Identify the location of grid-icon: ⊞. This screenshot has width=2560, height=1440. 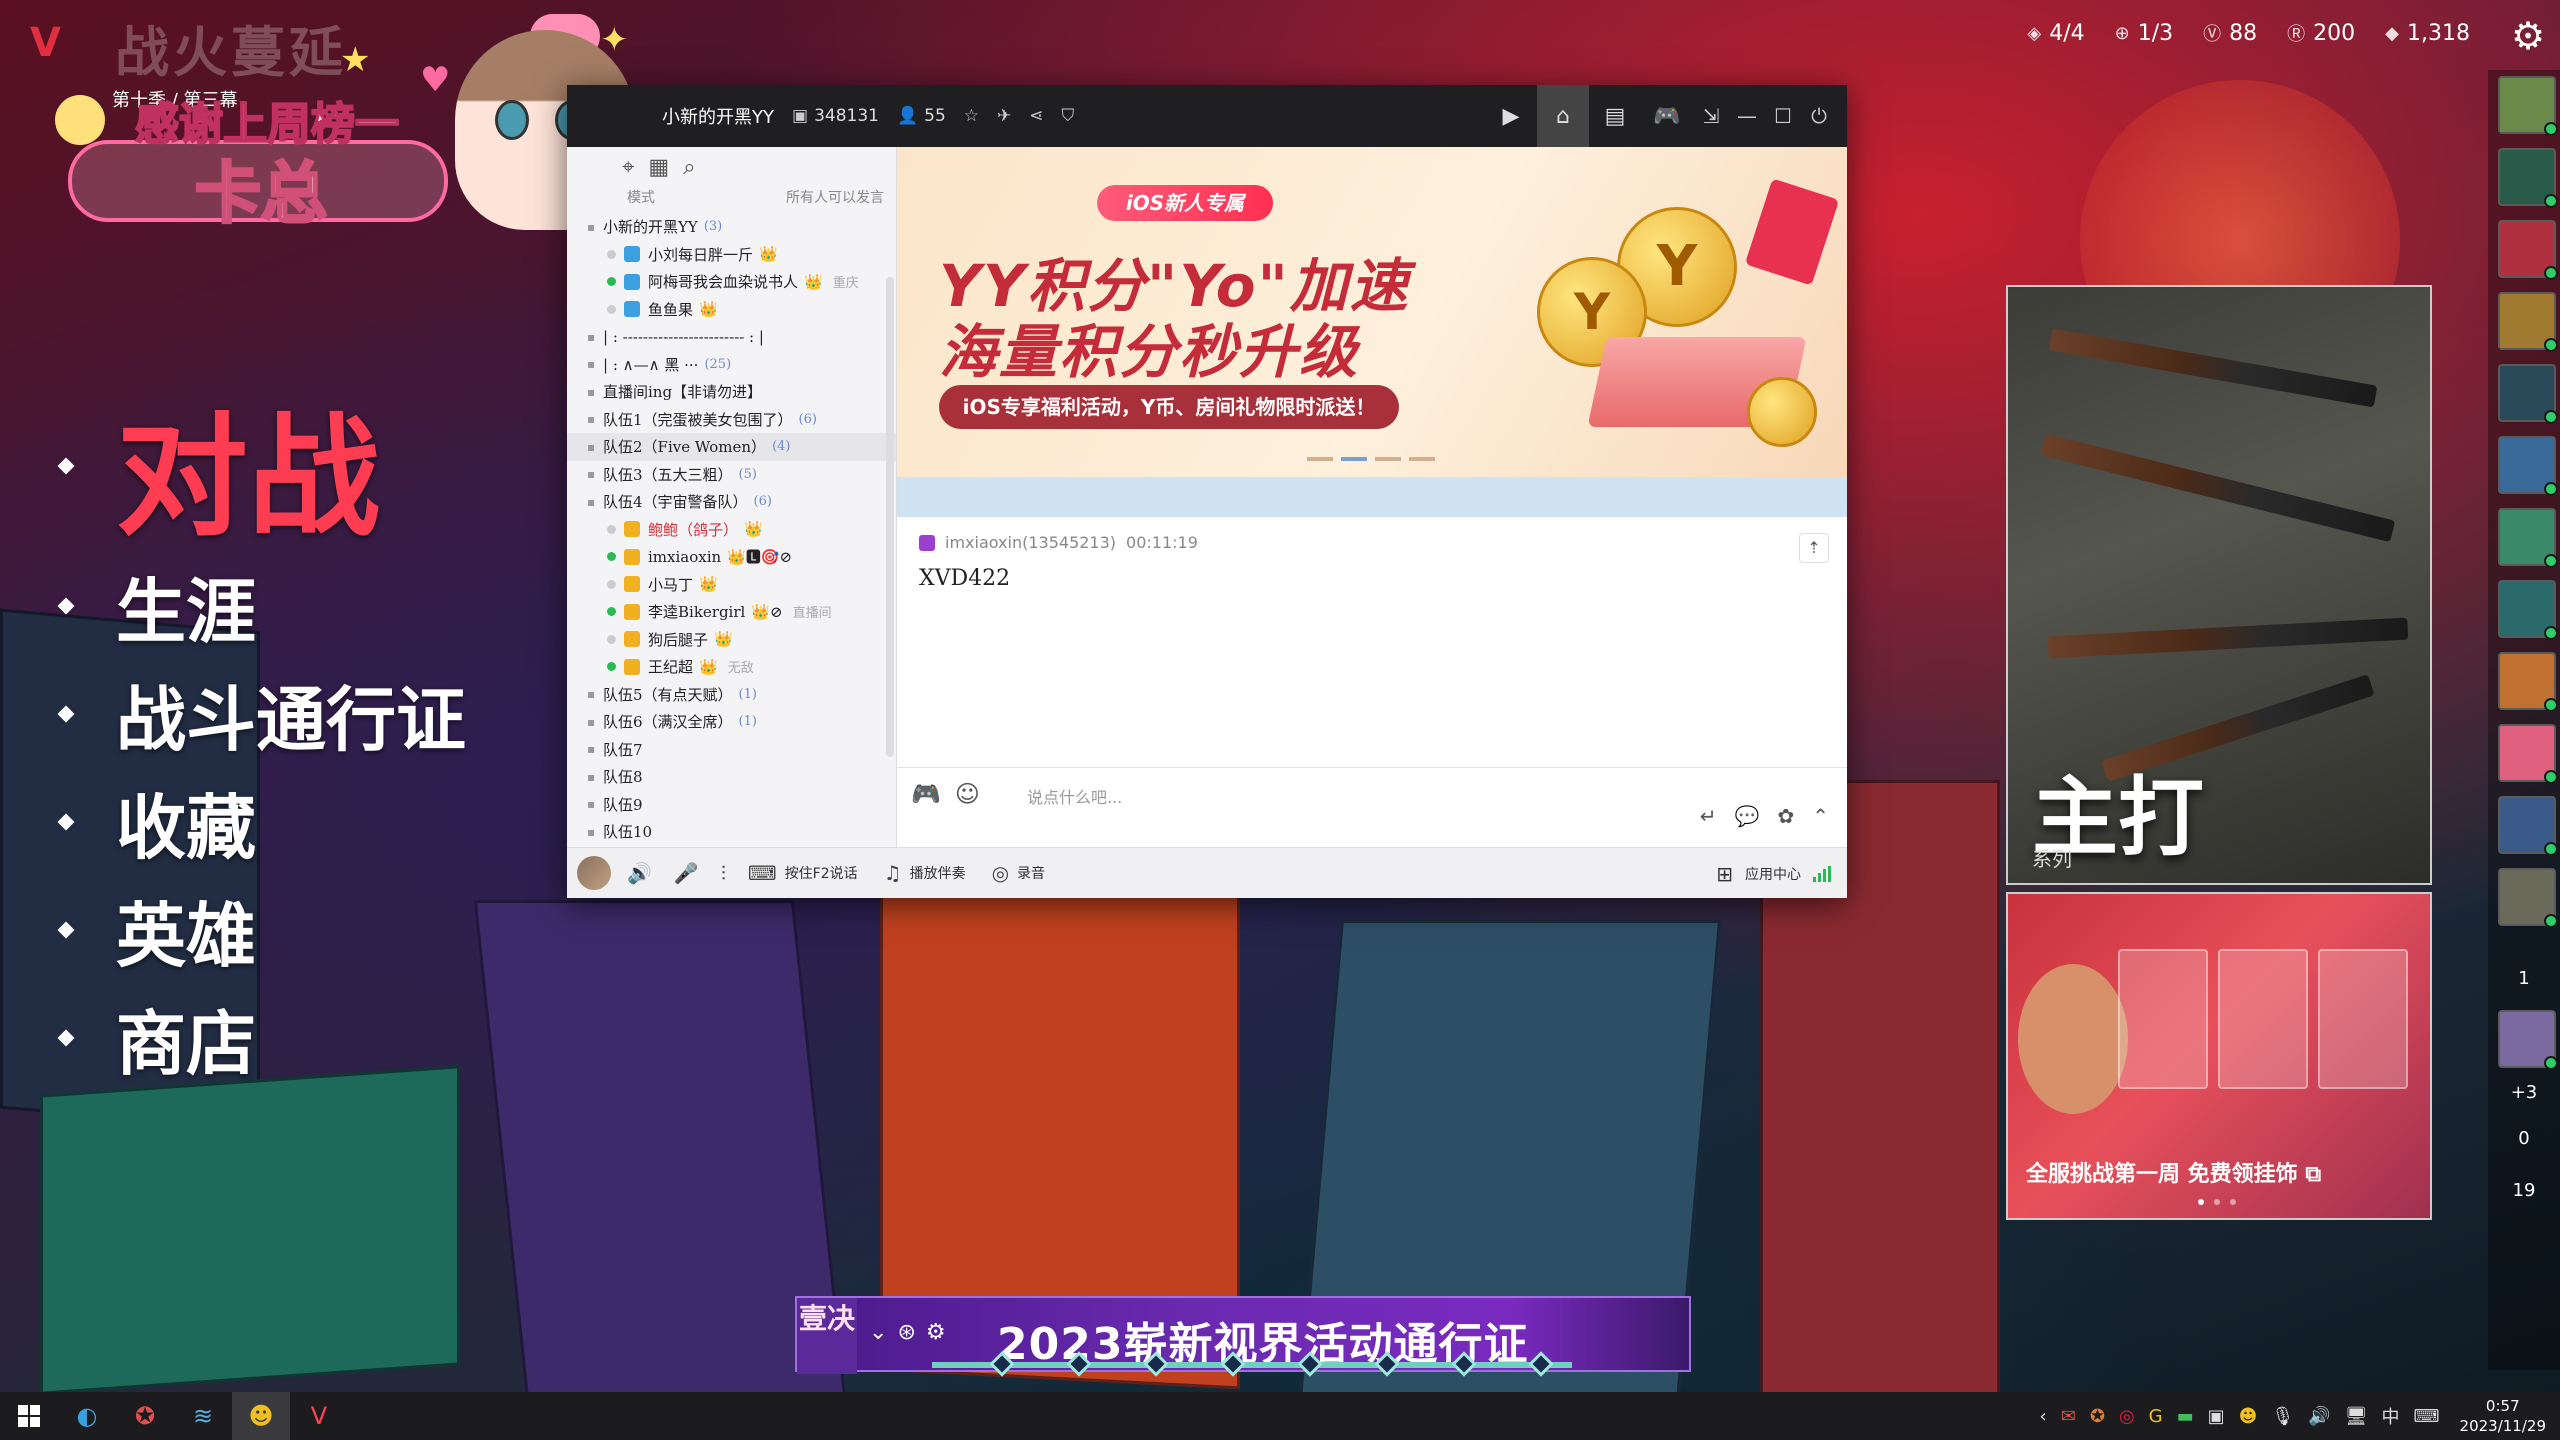
(1724, 874).